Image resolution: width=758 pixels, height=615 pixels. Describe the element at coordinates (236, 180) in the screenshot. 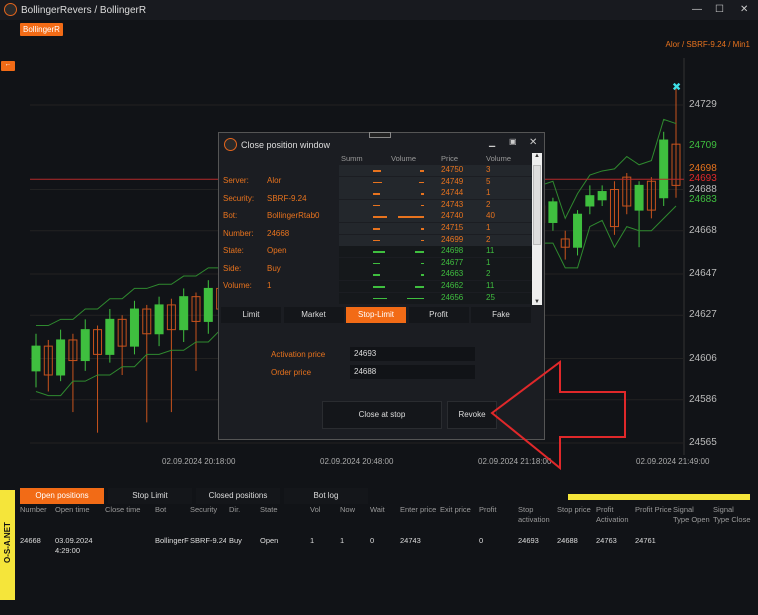

I see `info-label: Server:` at that location.